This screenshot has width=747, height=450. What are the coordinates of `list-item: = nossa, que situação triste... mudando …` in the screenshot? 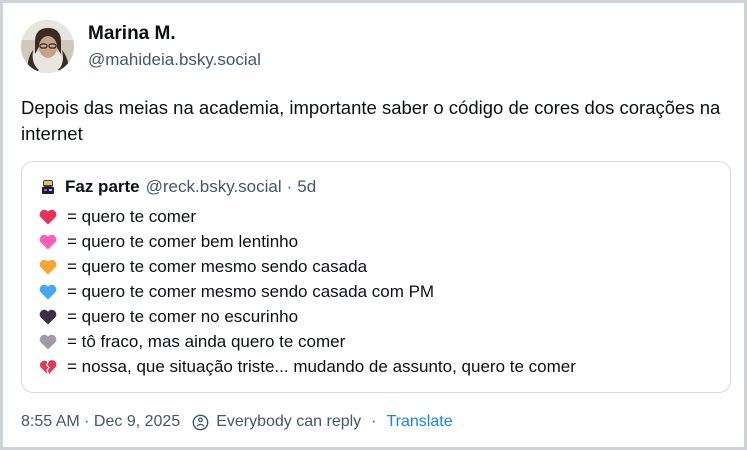 It's located at (376, 366).